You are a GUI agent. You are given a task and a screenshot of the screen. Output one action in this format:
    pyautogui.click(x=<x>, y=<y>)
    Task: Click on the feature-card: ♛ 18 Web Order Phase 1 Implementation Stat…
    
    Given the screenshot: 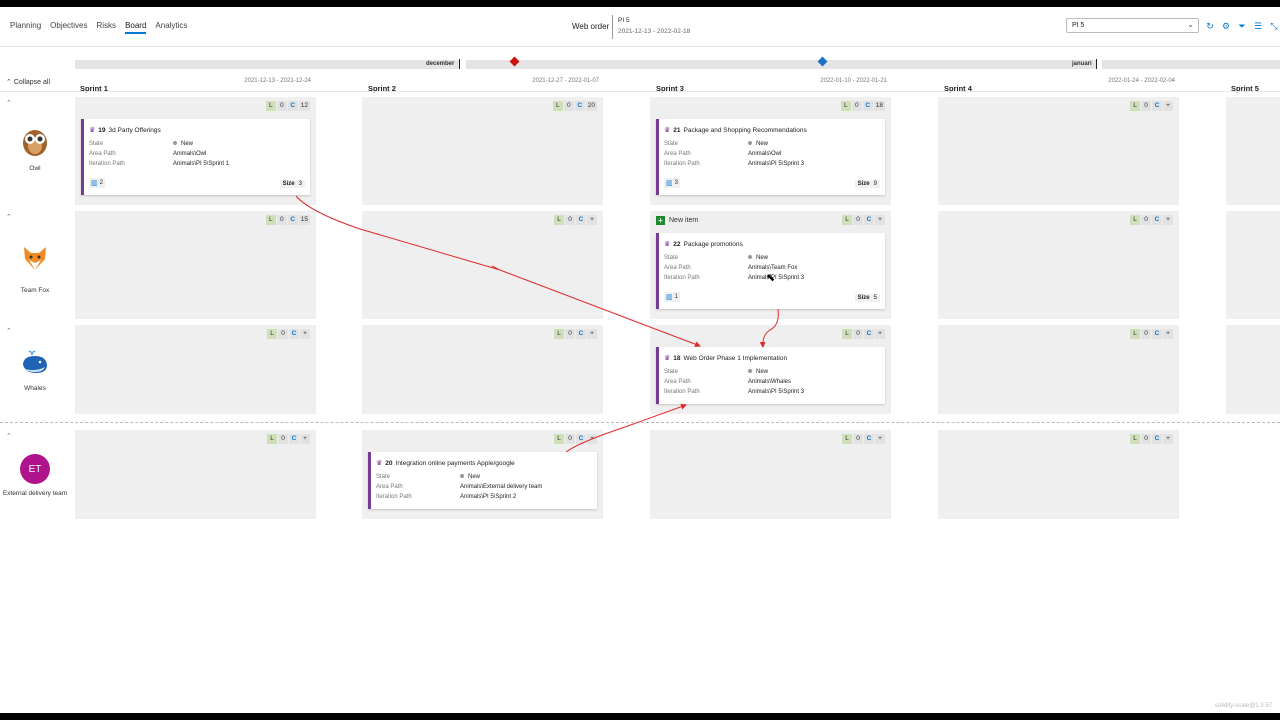 What is the action you would take?
    pyautogui.click(x=770, y=375)
    